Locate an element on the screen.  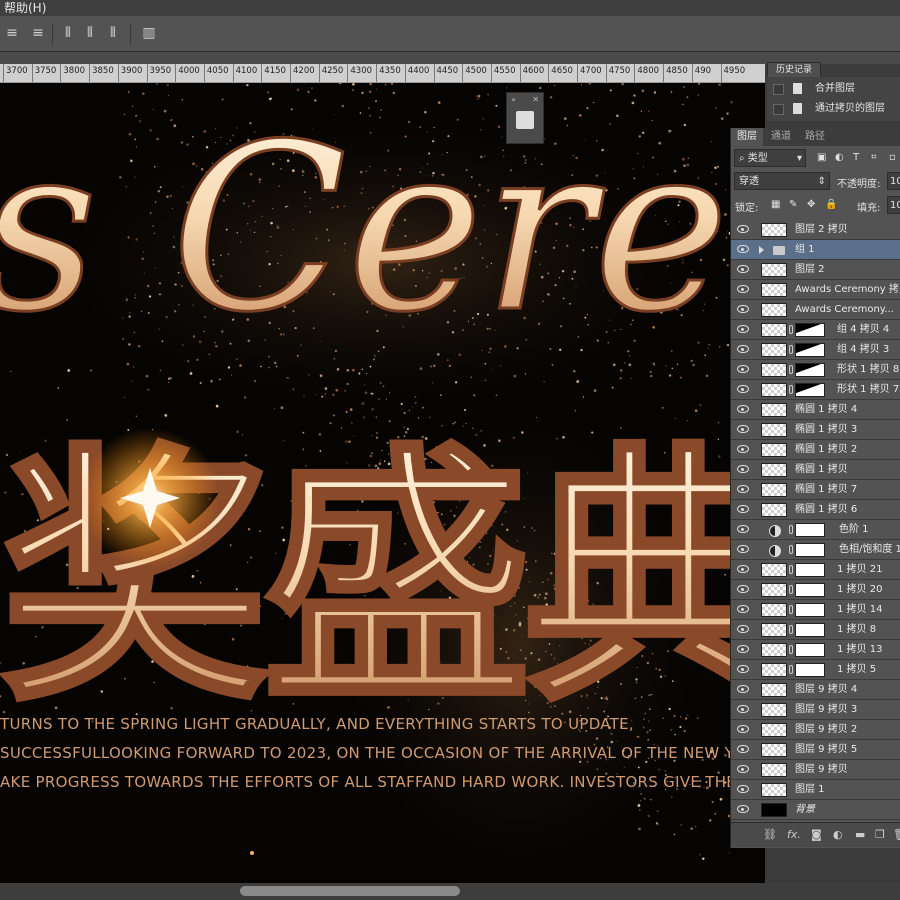
mask-icon: ◙ is located at coordinates (816, 834).